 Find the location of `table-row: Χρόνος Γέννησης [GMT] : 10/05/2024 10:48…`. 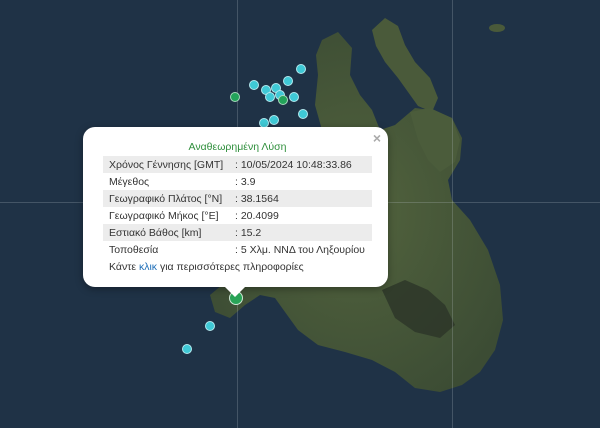

table-row: Χρόνος Γέννησης [GMT] : 10/05/2024 10:48… is located at coordinates (237, 164).